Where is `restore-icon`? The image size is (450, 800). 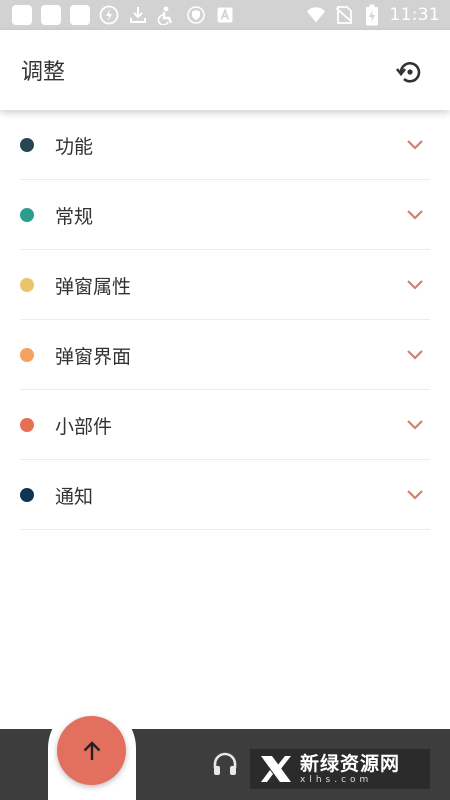
restore-icon is located at coordinates (408, 72).